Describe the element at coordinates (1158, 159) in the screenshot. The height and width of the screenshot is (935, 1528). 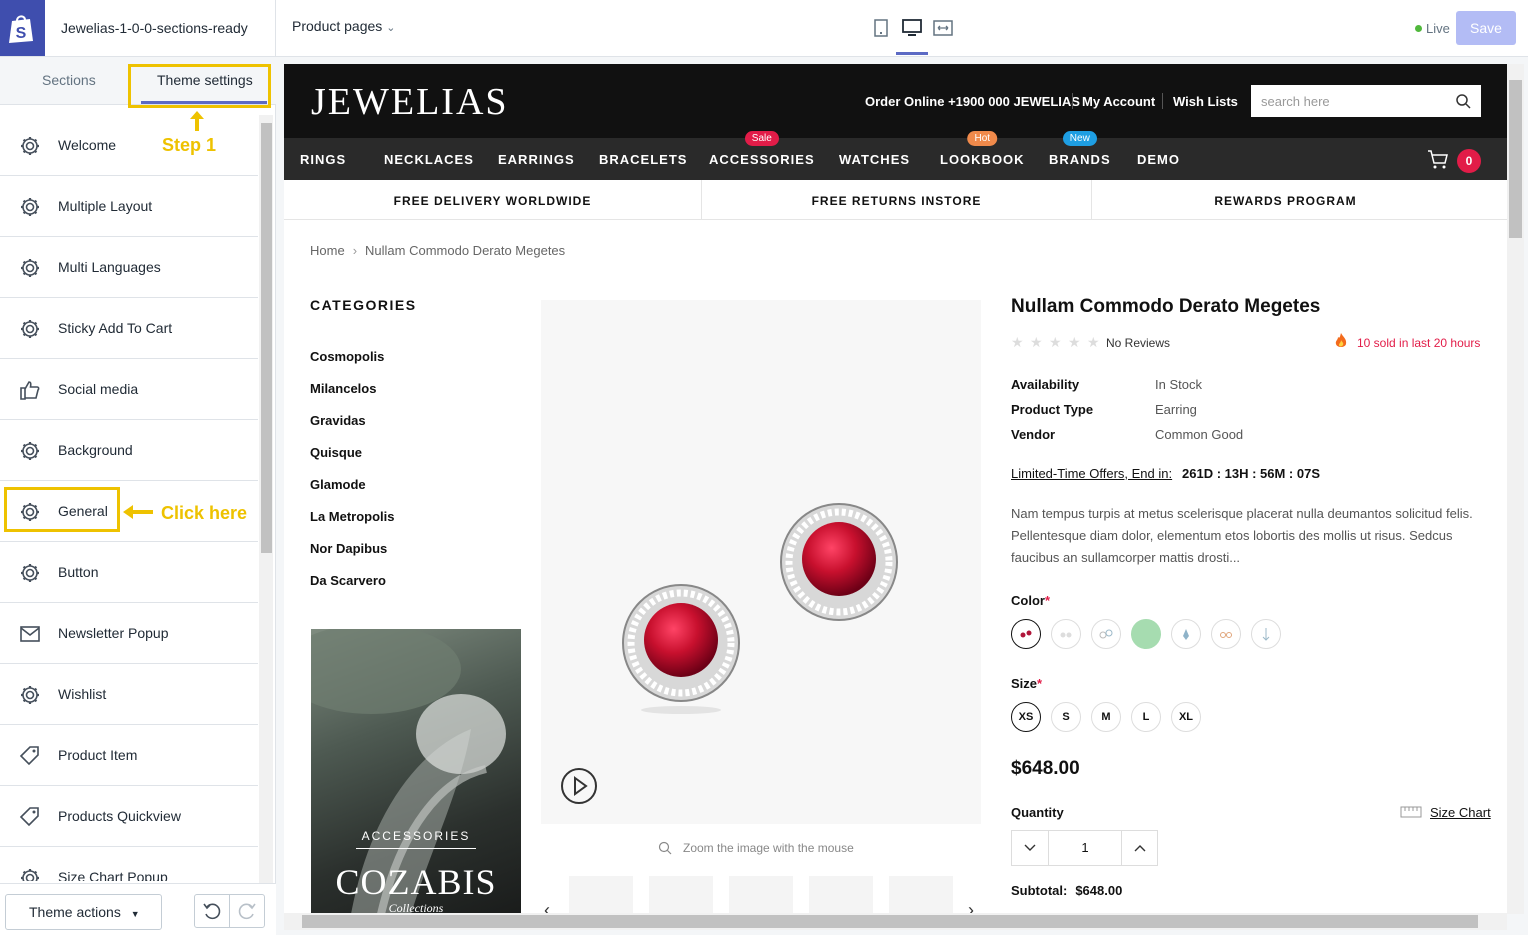
I see `nav-item: DEMO` at that location.